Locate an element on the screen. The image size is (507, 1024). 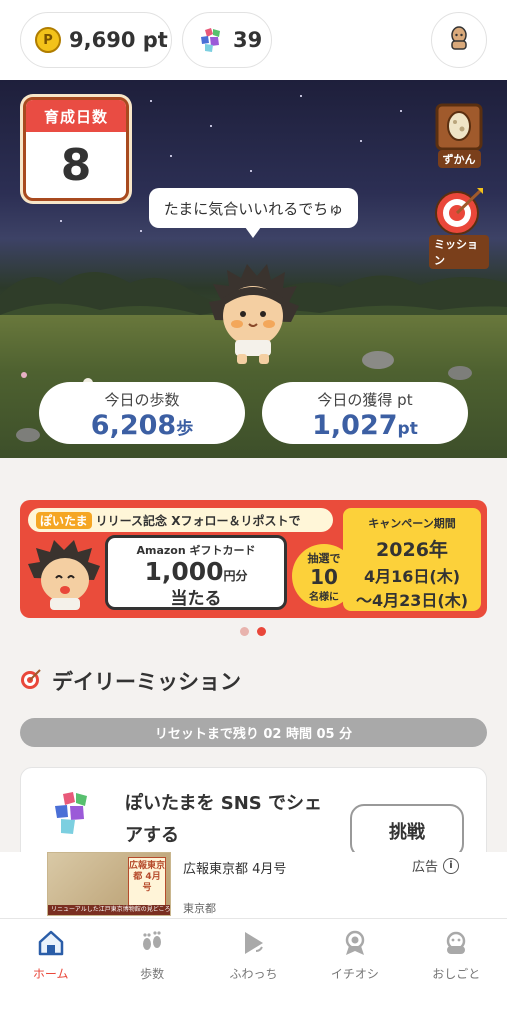
info-icon: i is located at coordinates (451, 865).